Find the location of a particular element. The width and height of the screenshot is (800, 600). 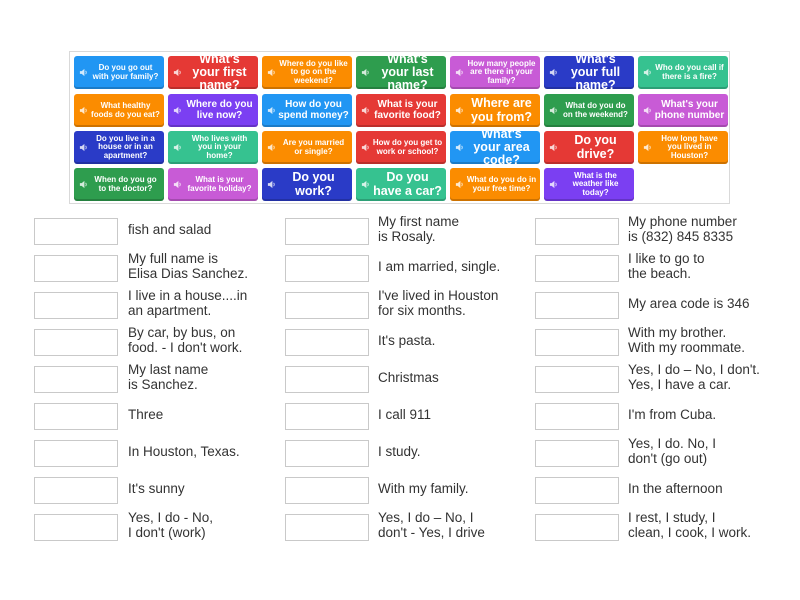

question-tile: How long have you lived in Houston? is located at coordinates (683, 147).